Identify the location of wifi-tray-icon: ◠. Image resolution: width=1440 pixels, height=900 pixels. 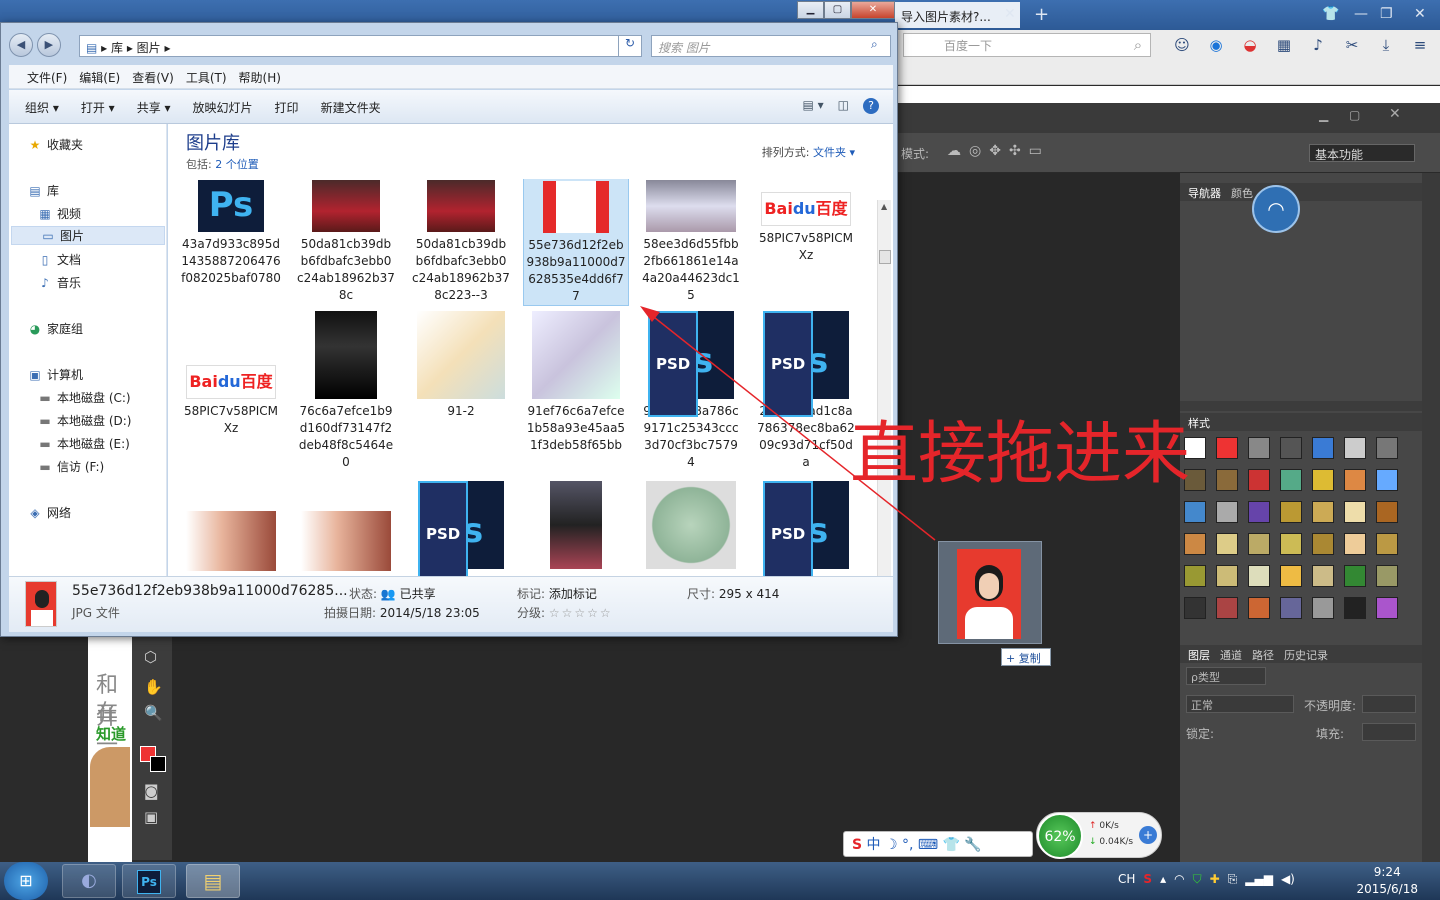
(1179, 879).